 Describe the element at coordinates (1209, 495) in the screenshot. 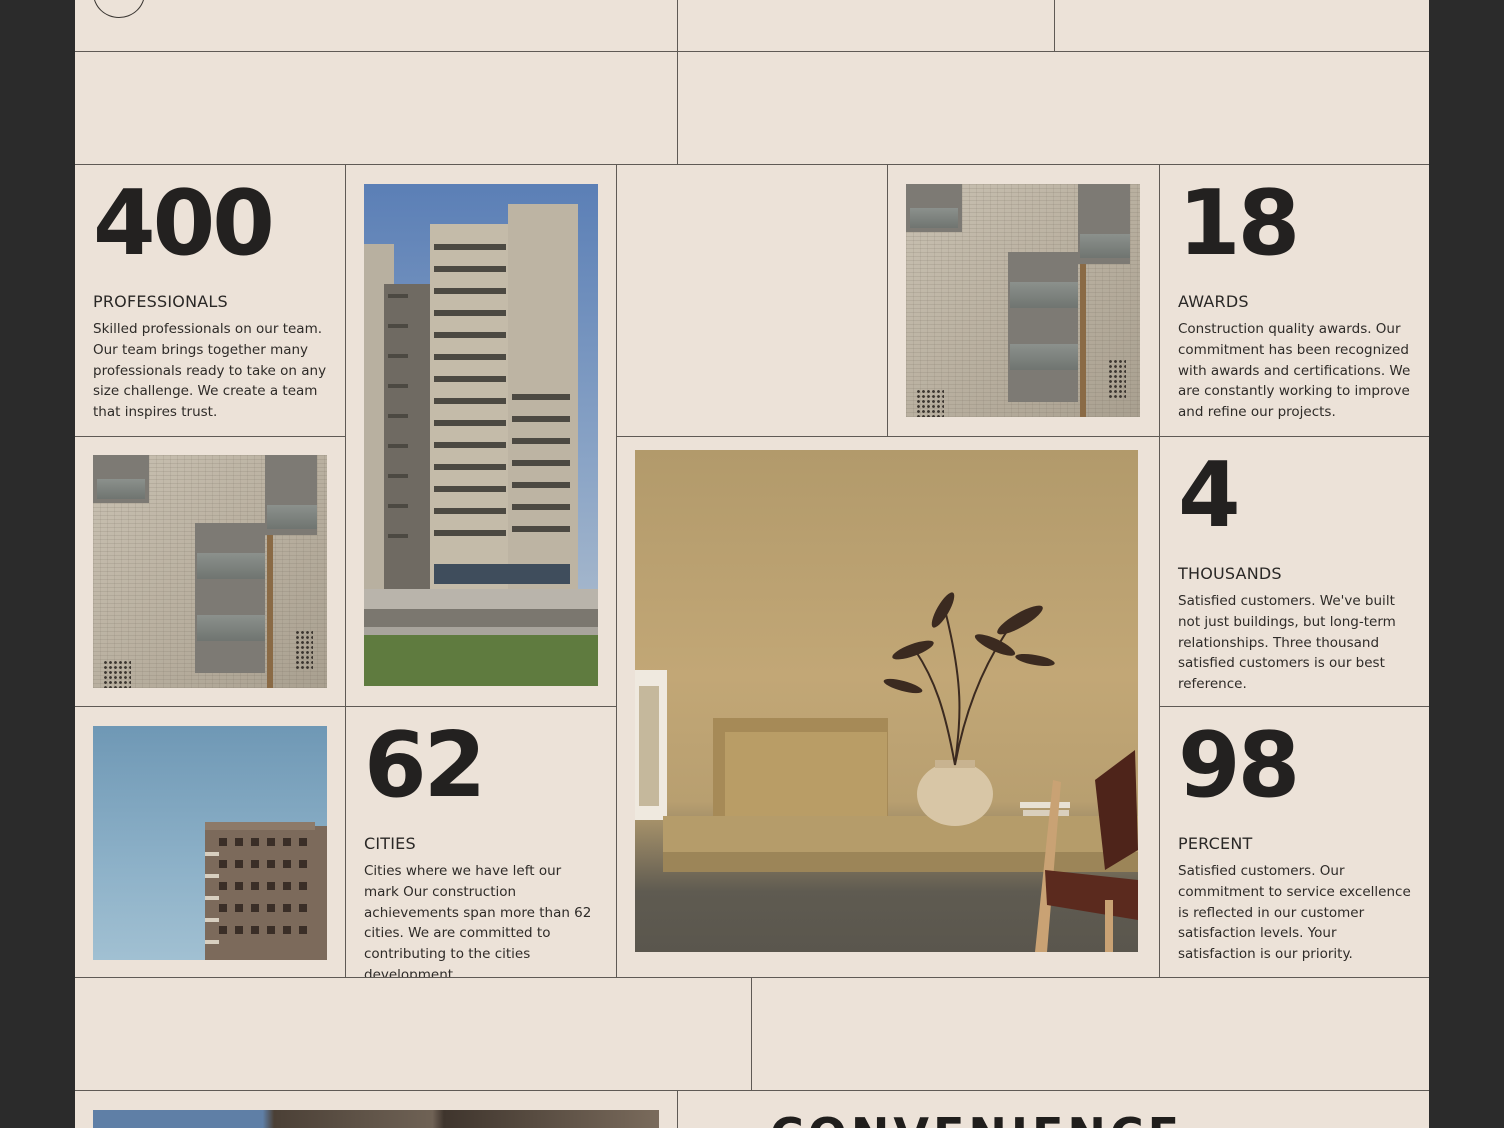

I see `stat-number: 4` at that location.